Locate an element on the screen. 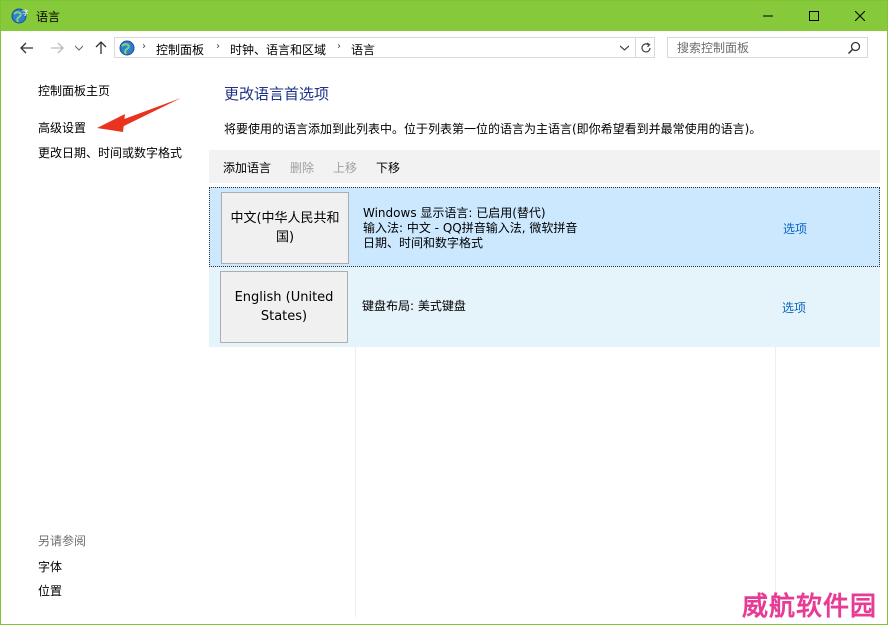 This screenshot has width=888, height=625. address-history-button is located at coordinates (624, 47).